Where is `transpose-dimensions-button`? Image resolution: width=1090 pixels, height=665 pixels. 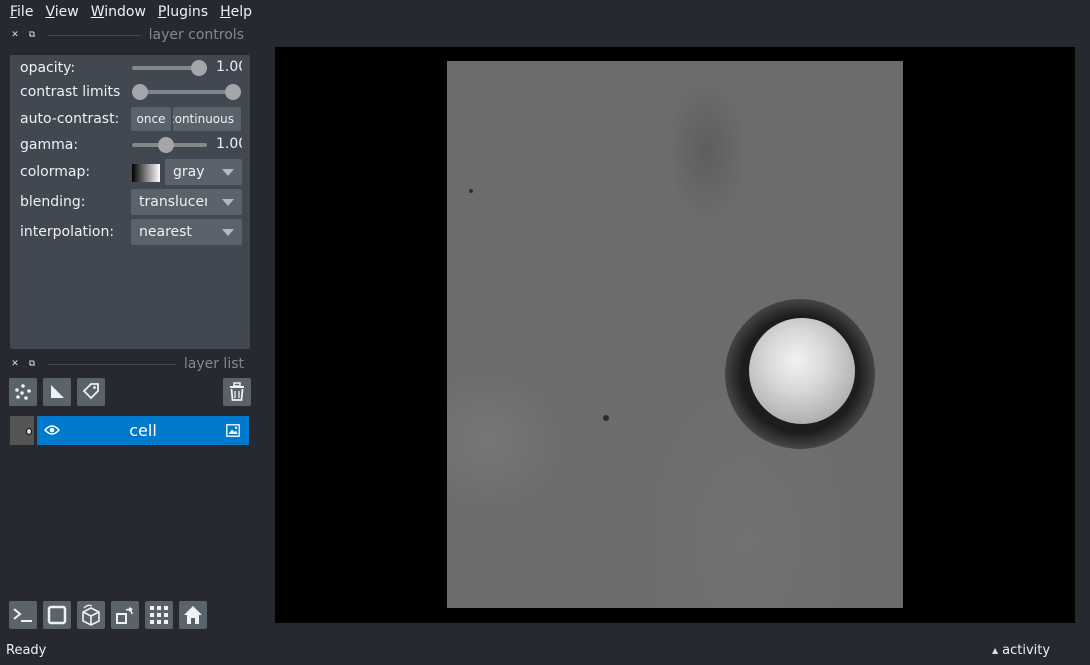
transpose-dimensions-button is located at coordinates (125, 615).